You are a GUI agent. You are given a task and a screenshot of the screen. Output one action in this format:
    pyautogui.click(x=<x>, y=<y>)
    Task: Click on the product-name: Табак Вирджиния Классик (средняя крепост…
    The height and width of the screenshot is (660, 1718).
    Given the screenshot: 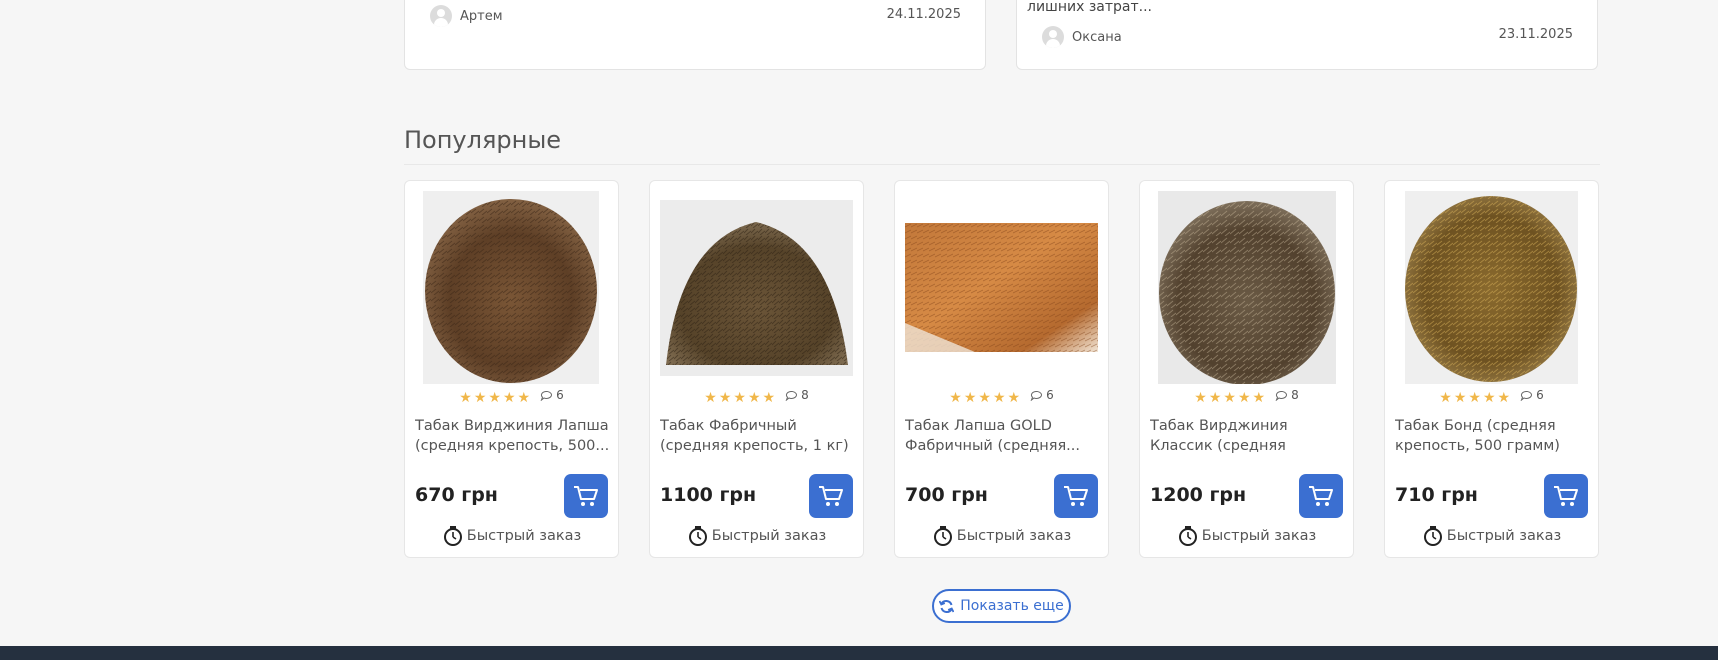 What is the action you would take?
    pyautogui.click(x=1247, y=436)
    